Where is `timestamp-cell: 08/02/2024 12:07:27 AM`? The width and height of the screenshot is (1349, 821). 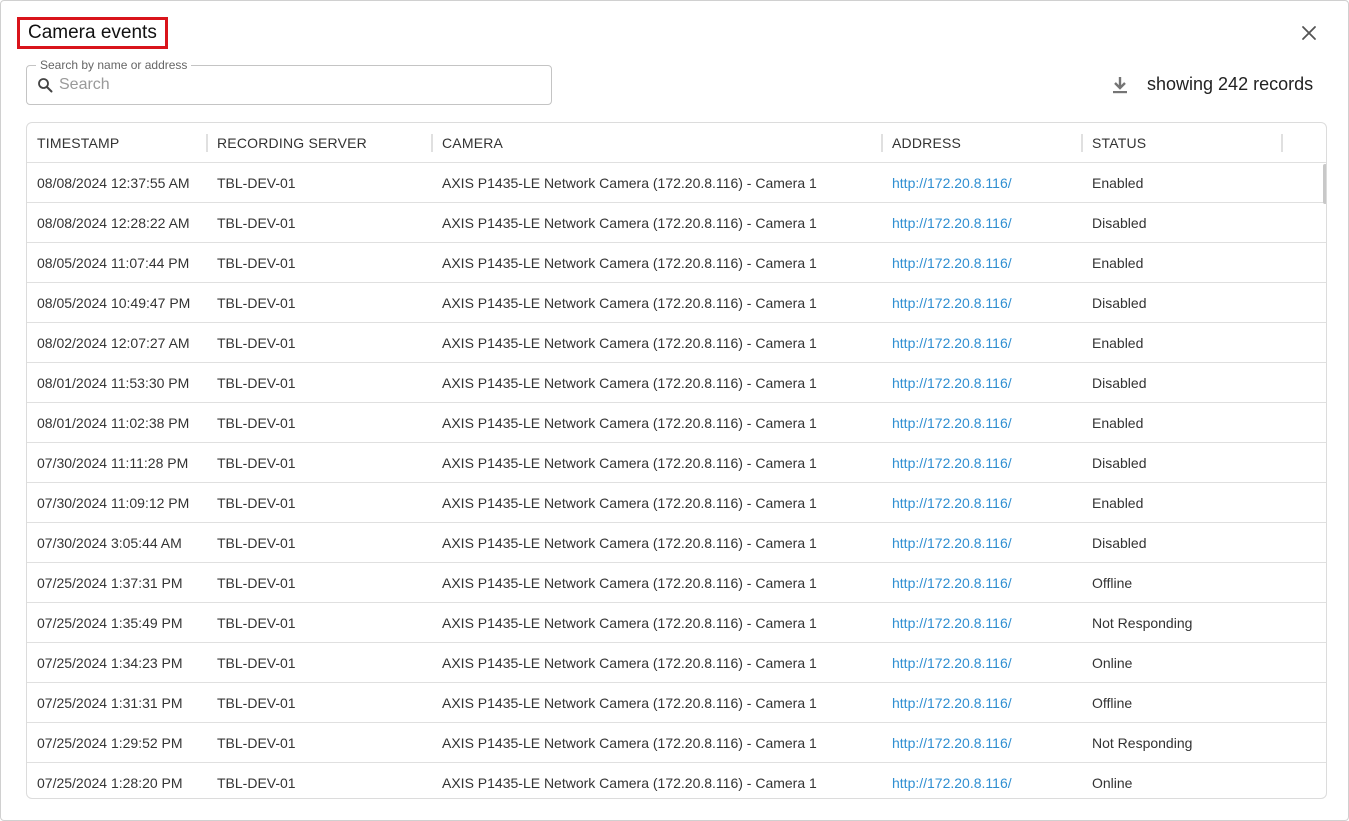 timestamp-cell: 08/02/2024 12:07:27 AM is located at coordinates (113, 343).